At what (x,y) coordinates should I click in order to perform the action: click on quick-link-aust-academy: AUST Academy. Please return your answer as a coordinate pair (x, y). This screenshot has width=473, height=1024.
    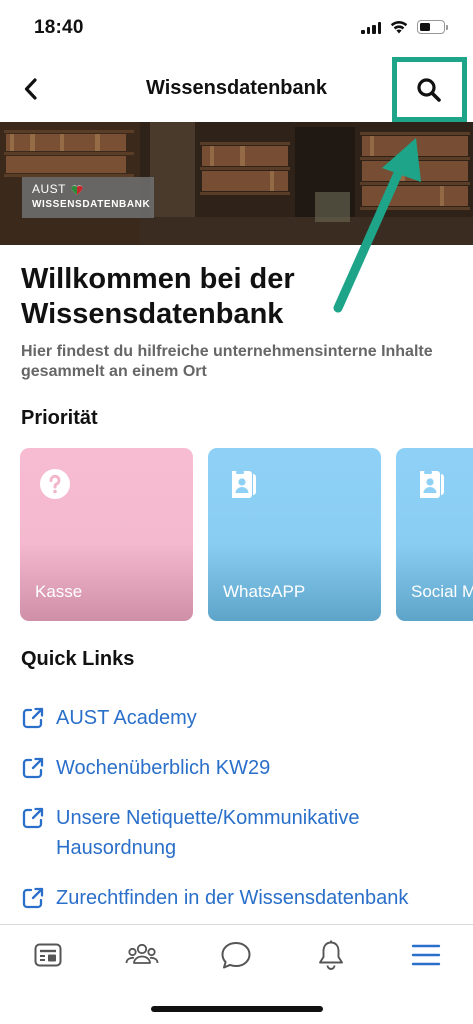
    Looking at the image, I should click on (241, 718).